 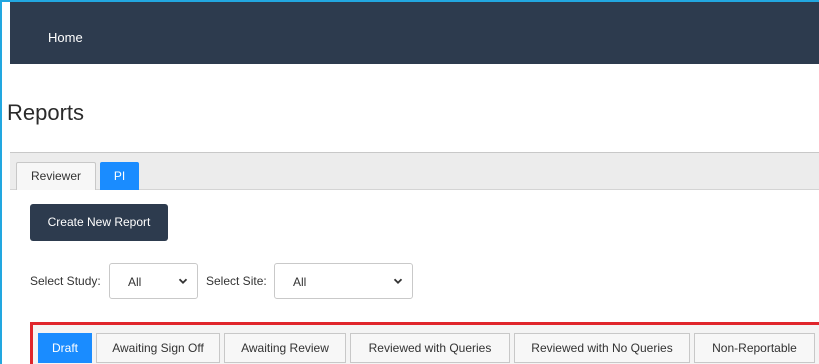 I want to click on select-study-label: Select Study:, so click(x=65, y=281).